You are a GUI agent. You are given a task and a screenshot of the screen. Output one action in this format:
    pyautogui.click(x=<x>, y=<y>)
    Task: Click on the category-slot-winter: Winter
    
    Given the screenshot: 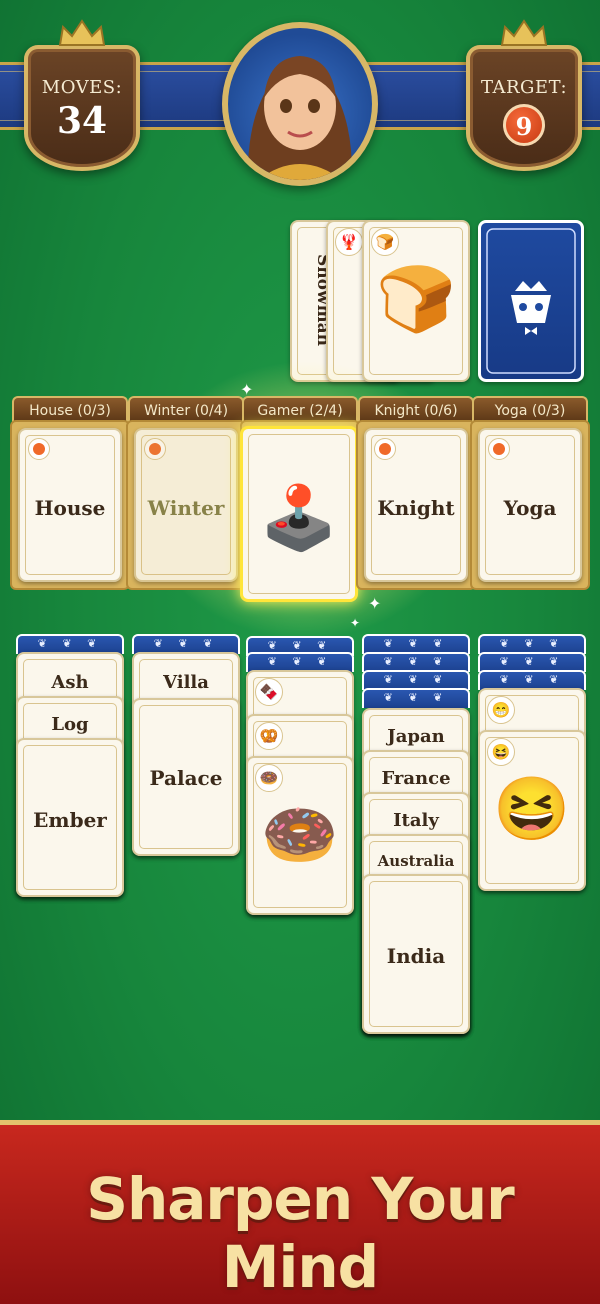 What is the action you would take?
    pyautogui.click(x=186, y=505)
    